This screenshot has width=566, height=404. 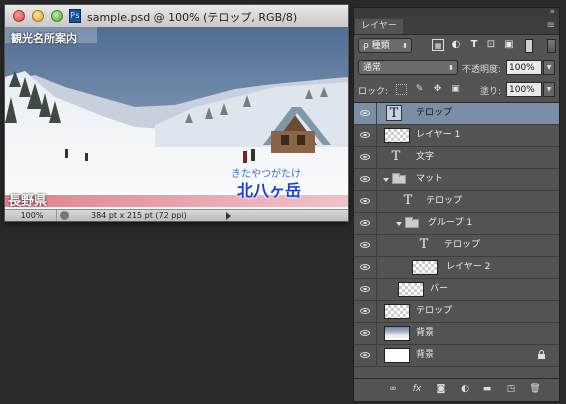 What do you see at coordinates (408, 67) in the screenshot?
I see `blend-mode-select: 通常 ⬍` at bounding box center [408, 67].